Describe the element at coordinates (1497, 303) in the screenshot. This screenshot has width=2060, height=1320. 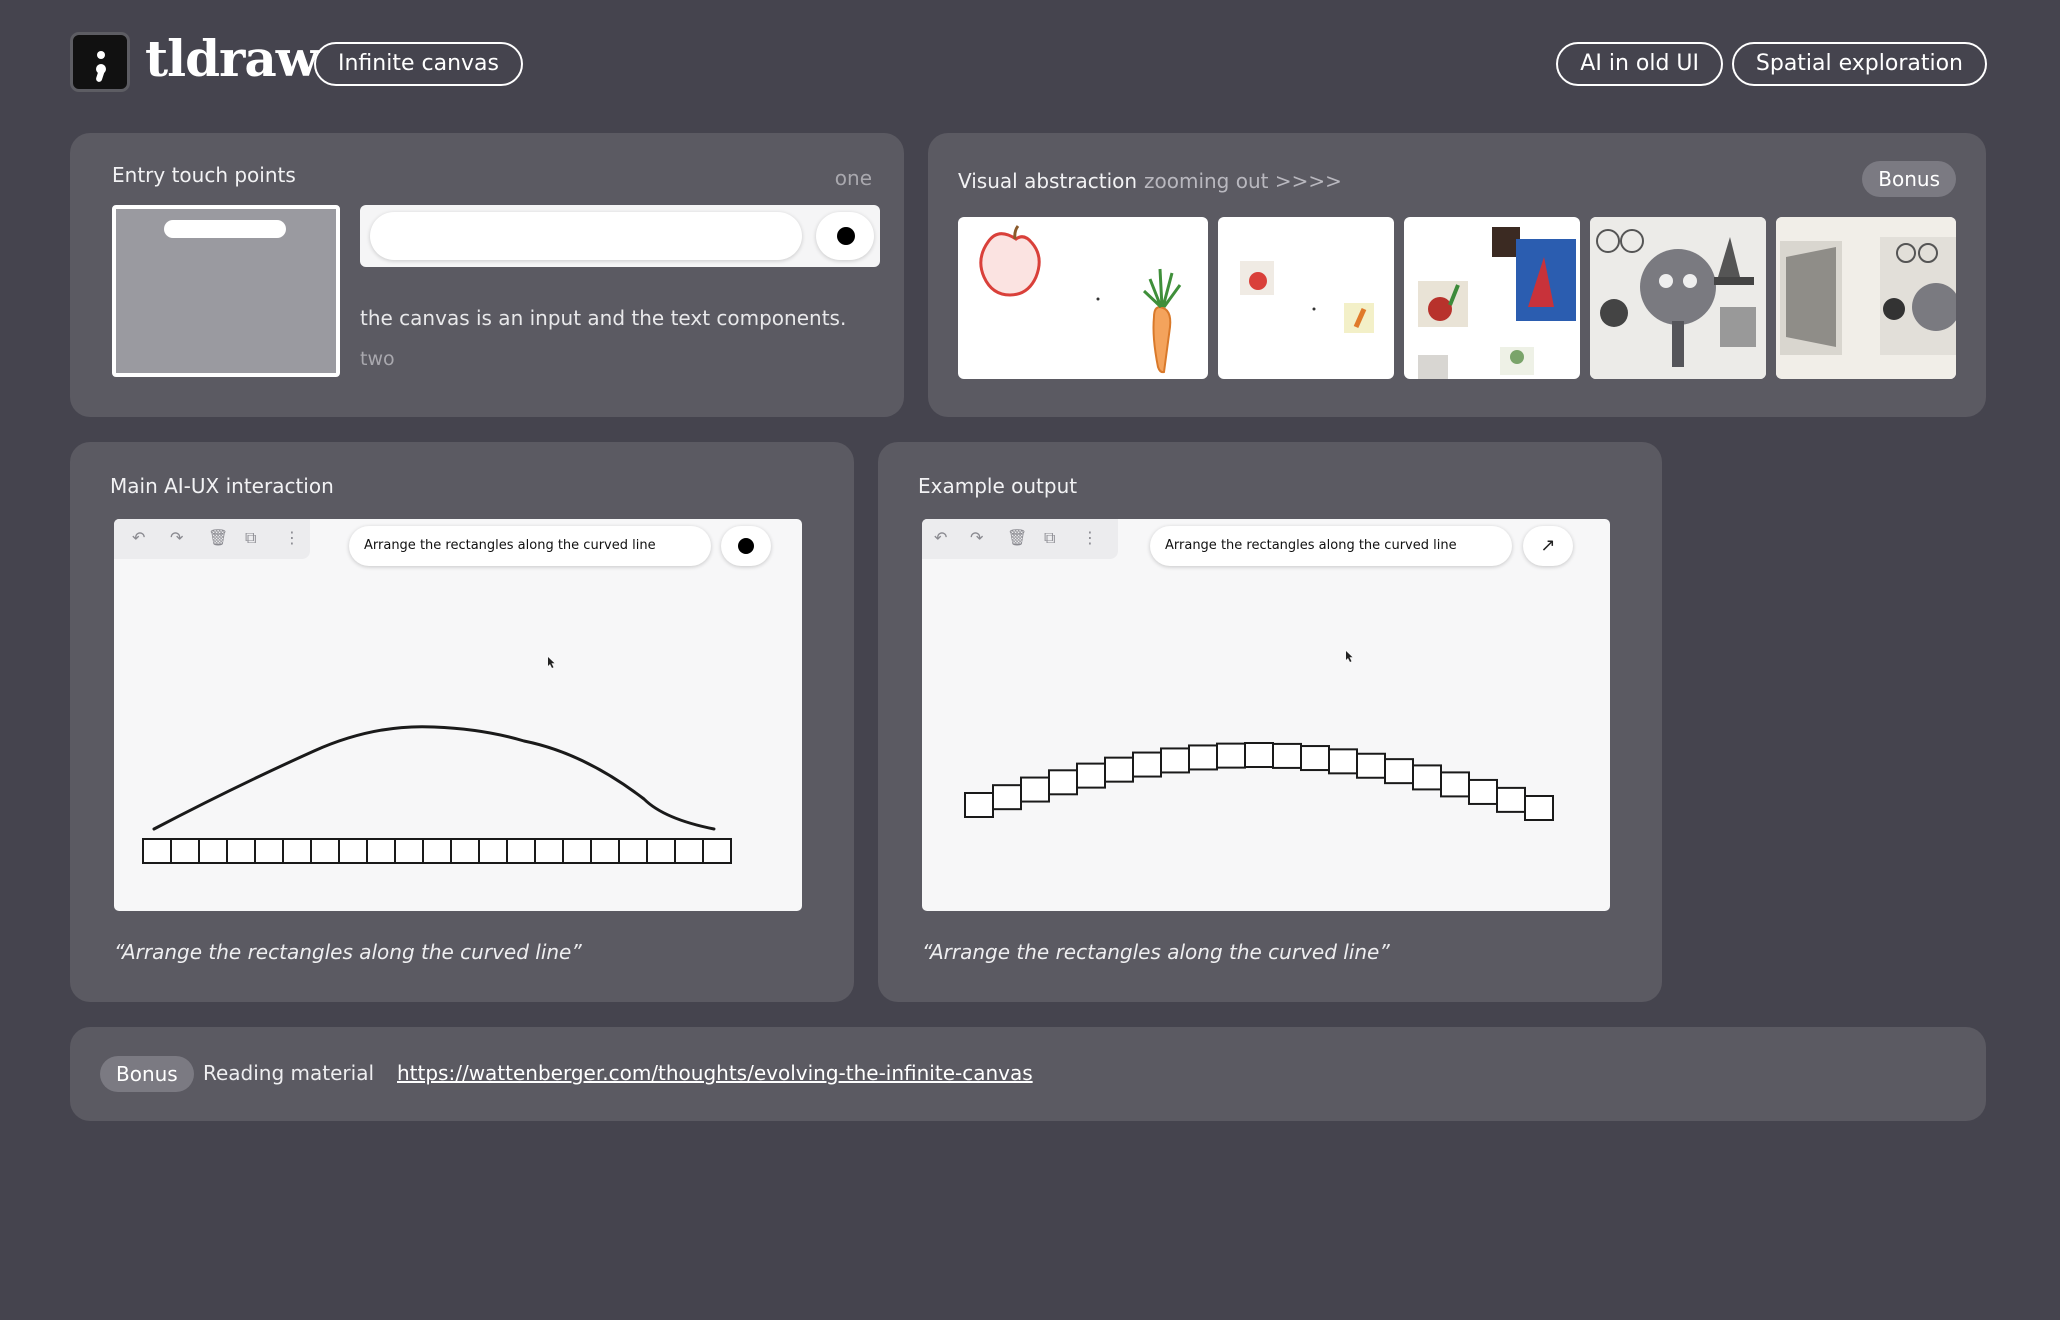
I see `image-collage` at that location.